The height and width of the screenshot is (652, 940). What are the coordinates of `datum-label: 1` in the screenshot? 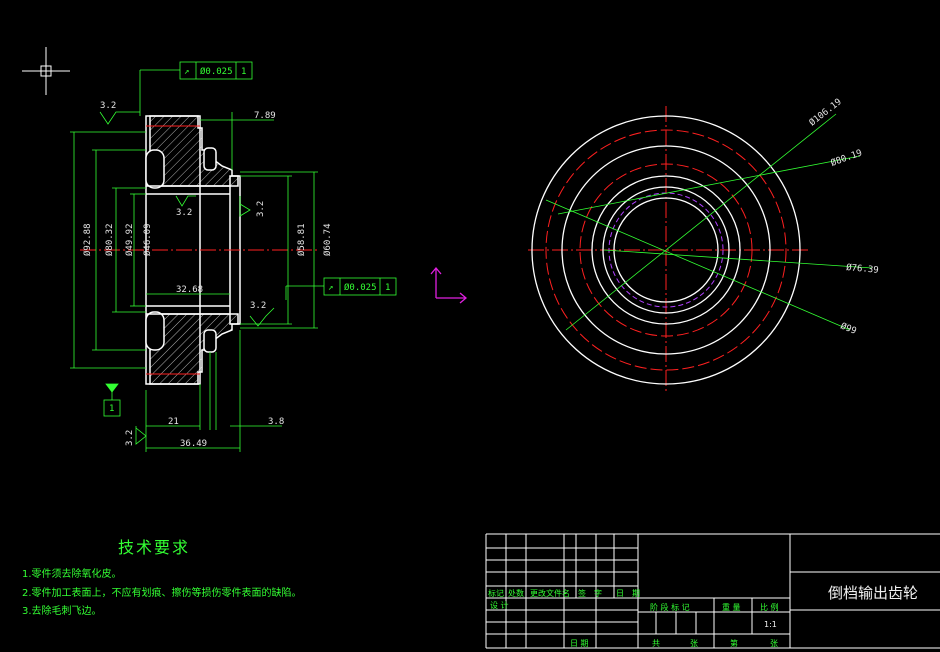 It's located at (111, 409).